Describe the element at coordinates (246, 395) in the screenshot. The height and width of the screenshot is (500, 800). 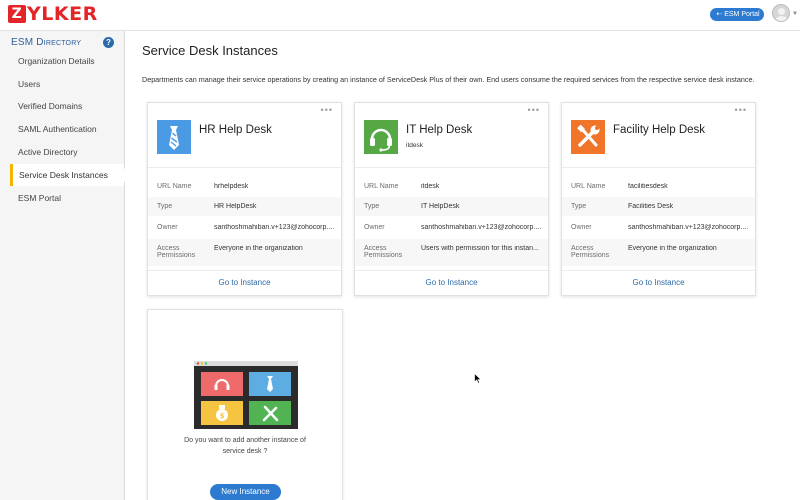
I see `service-desk-illustration: $` at that location.